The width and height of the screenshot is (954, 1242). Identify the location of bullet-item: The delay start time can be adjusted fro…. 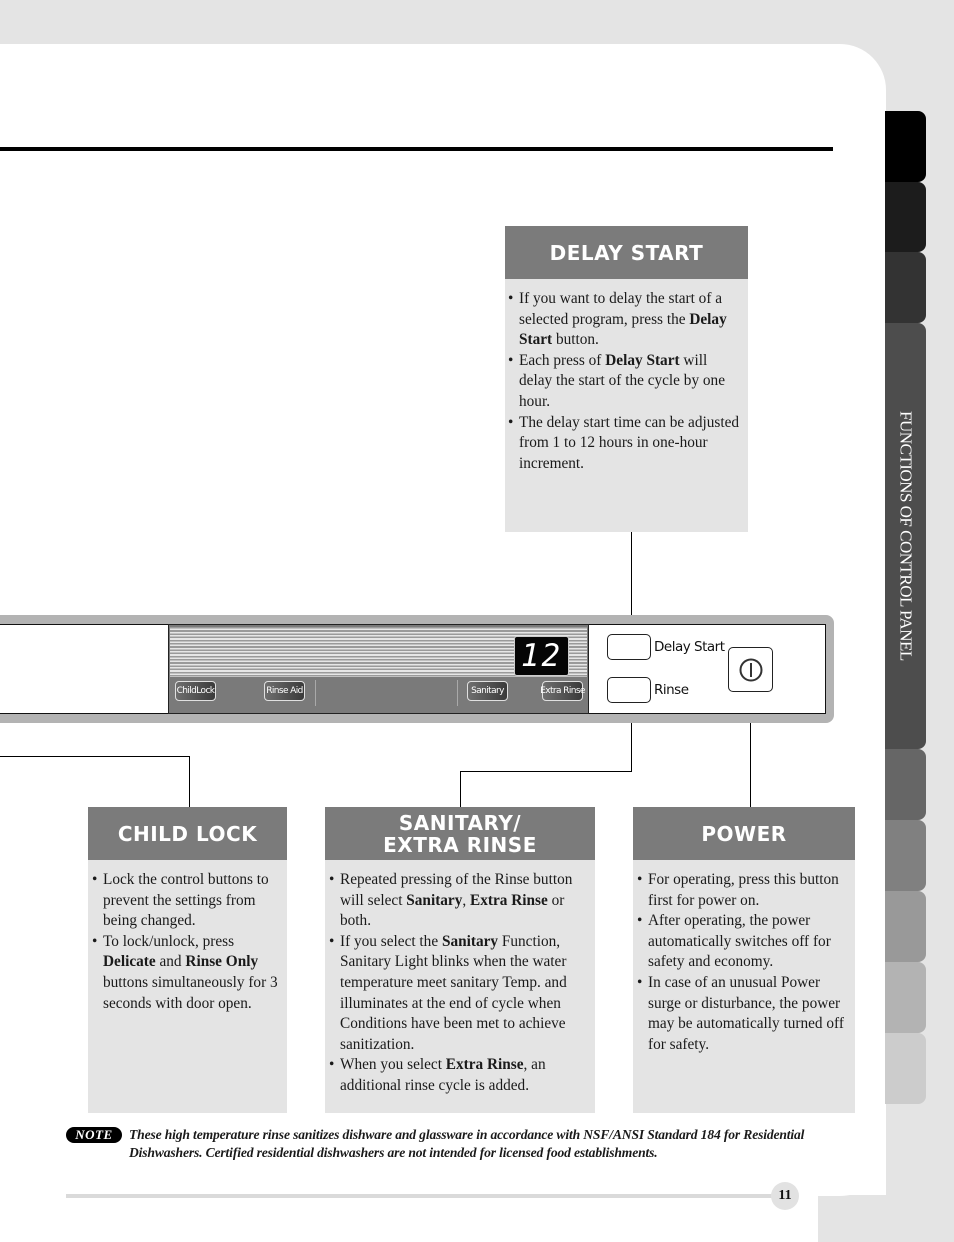
(624, 444).